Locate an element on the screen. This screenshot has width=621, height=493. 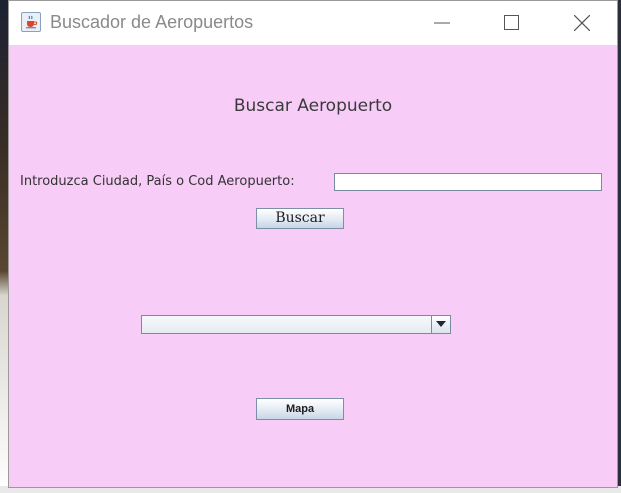
search-button: Buscar is located at coordinates (300, 218).